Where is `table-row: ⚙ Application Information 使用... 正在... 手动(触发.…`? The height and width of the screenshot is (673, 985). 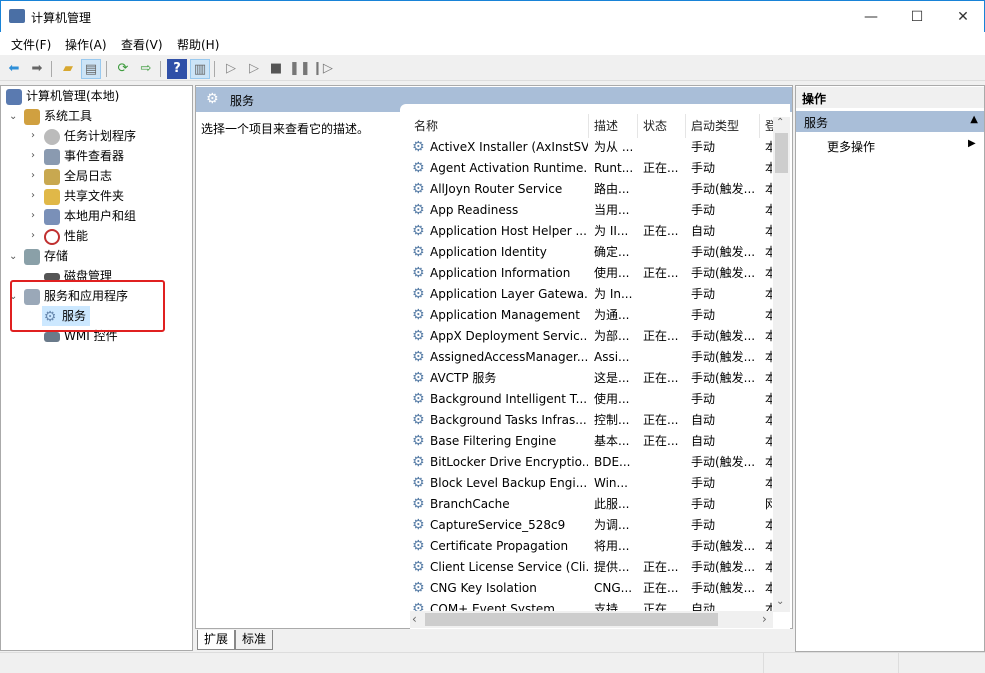
table-row: ⚙ Application Information 使用... 正在... 手动(触发.… is located at coordinates (591, 273).